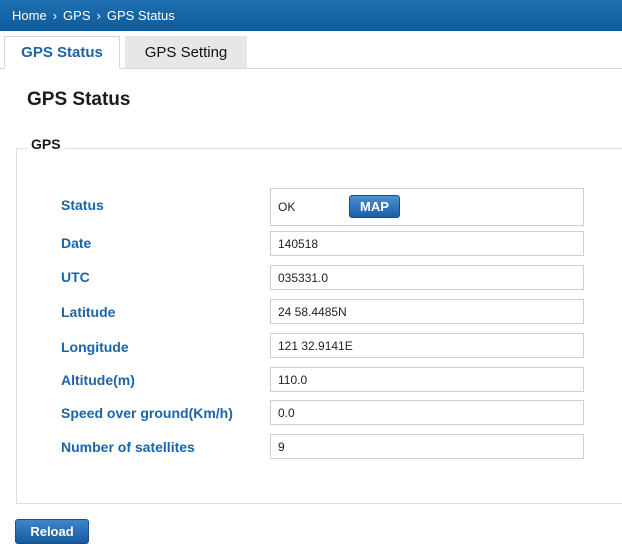 Image resolution: width=622 pixels, height=544 pixels. Describe the element at coordinates (427, 207) in the screenshot. I see `status-value-box: OK MAP` at that location.